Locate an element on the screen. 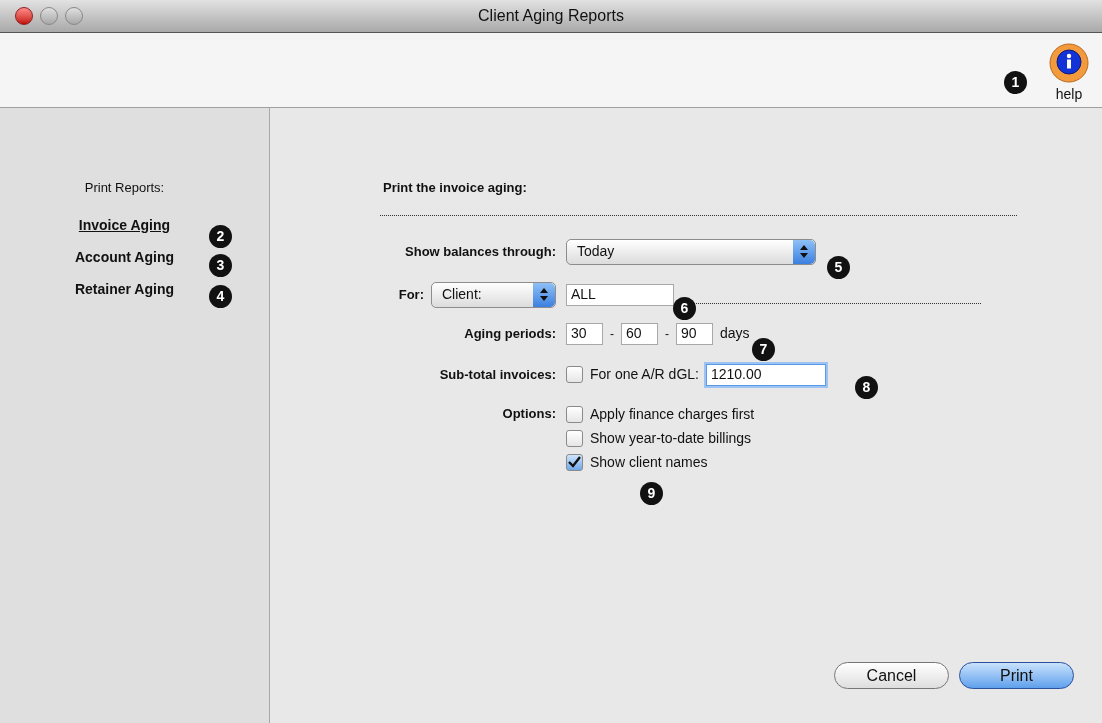 This screenshot has height=723, width=1102. field-label: Sub-total invoices: is located at coordinates (497, 374).